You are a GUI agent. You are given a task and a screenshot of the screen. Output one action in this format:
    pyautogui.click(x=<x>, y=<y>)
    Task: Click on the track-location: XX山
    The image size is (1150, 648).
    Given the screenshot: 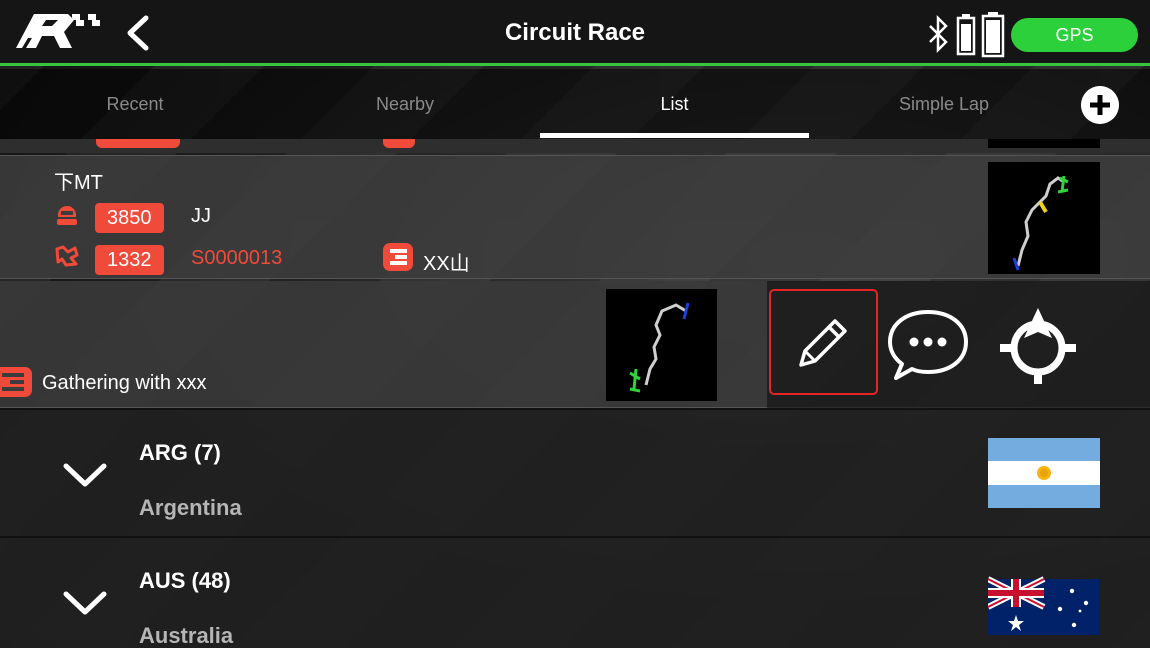 What is the action you would take?
    pyautogui.click(x=446, y=264)
    